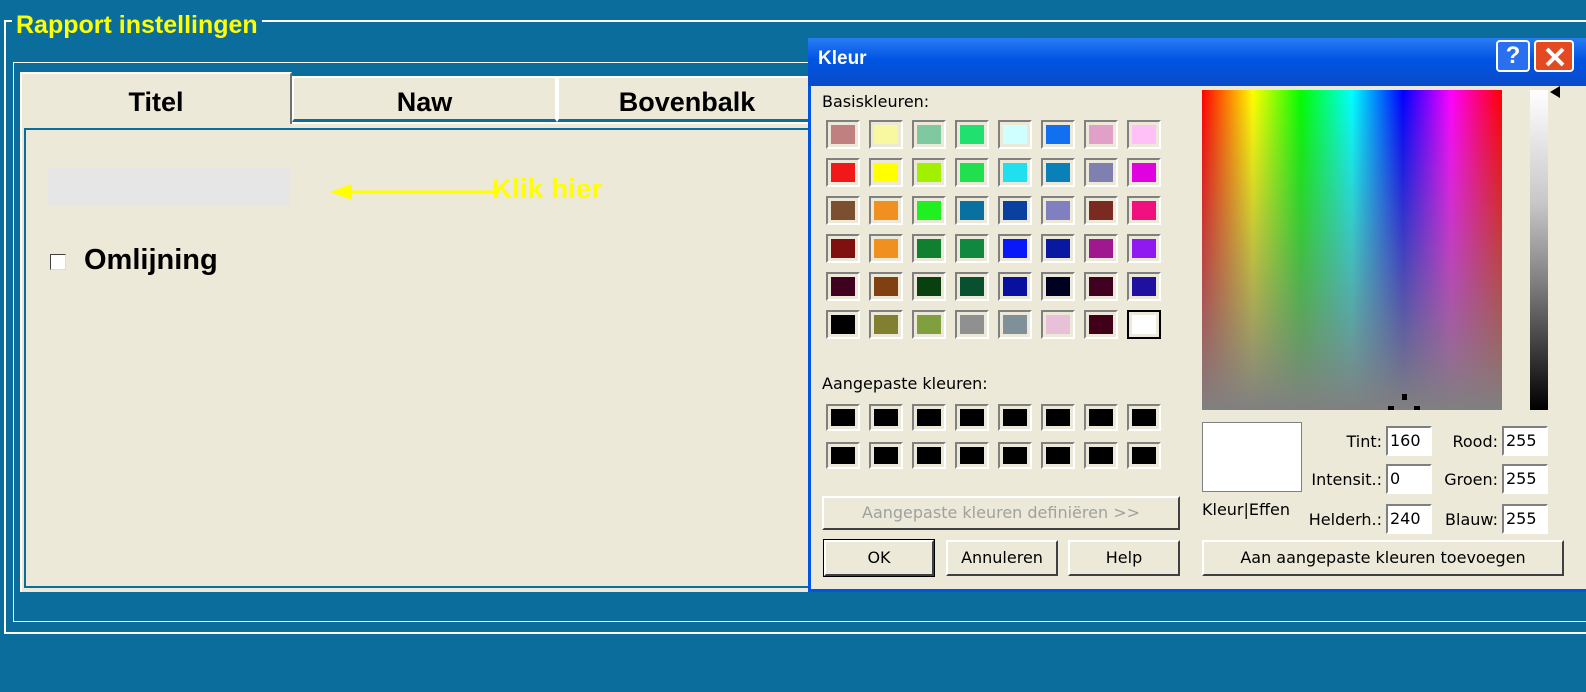  Describe the element at coordinates (1246, 509) in the screenshot. I see `preview-label: Kleur|Effen` at that location.